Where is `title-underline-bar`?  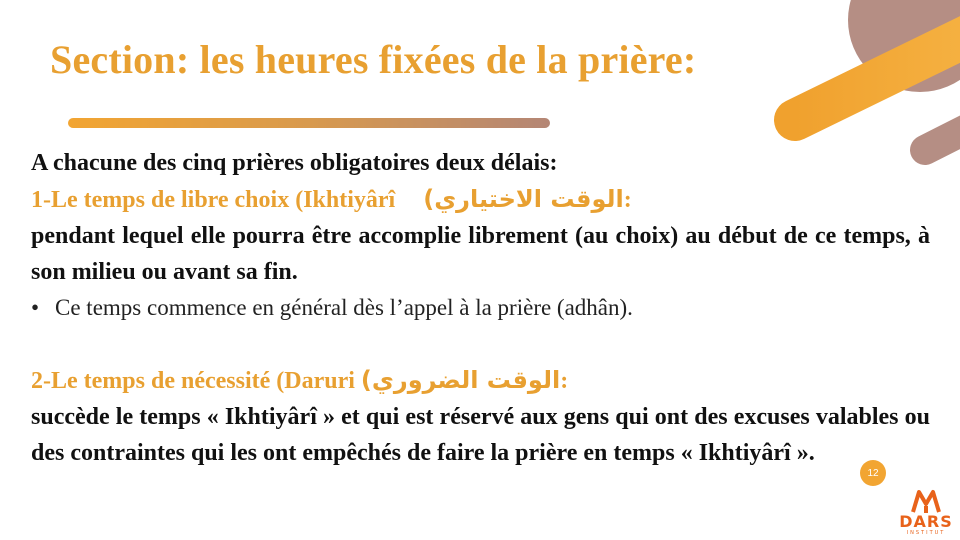
title-underline-bar is located at coordinates (309, 123).